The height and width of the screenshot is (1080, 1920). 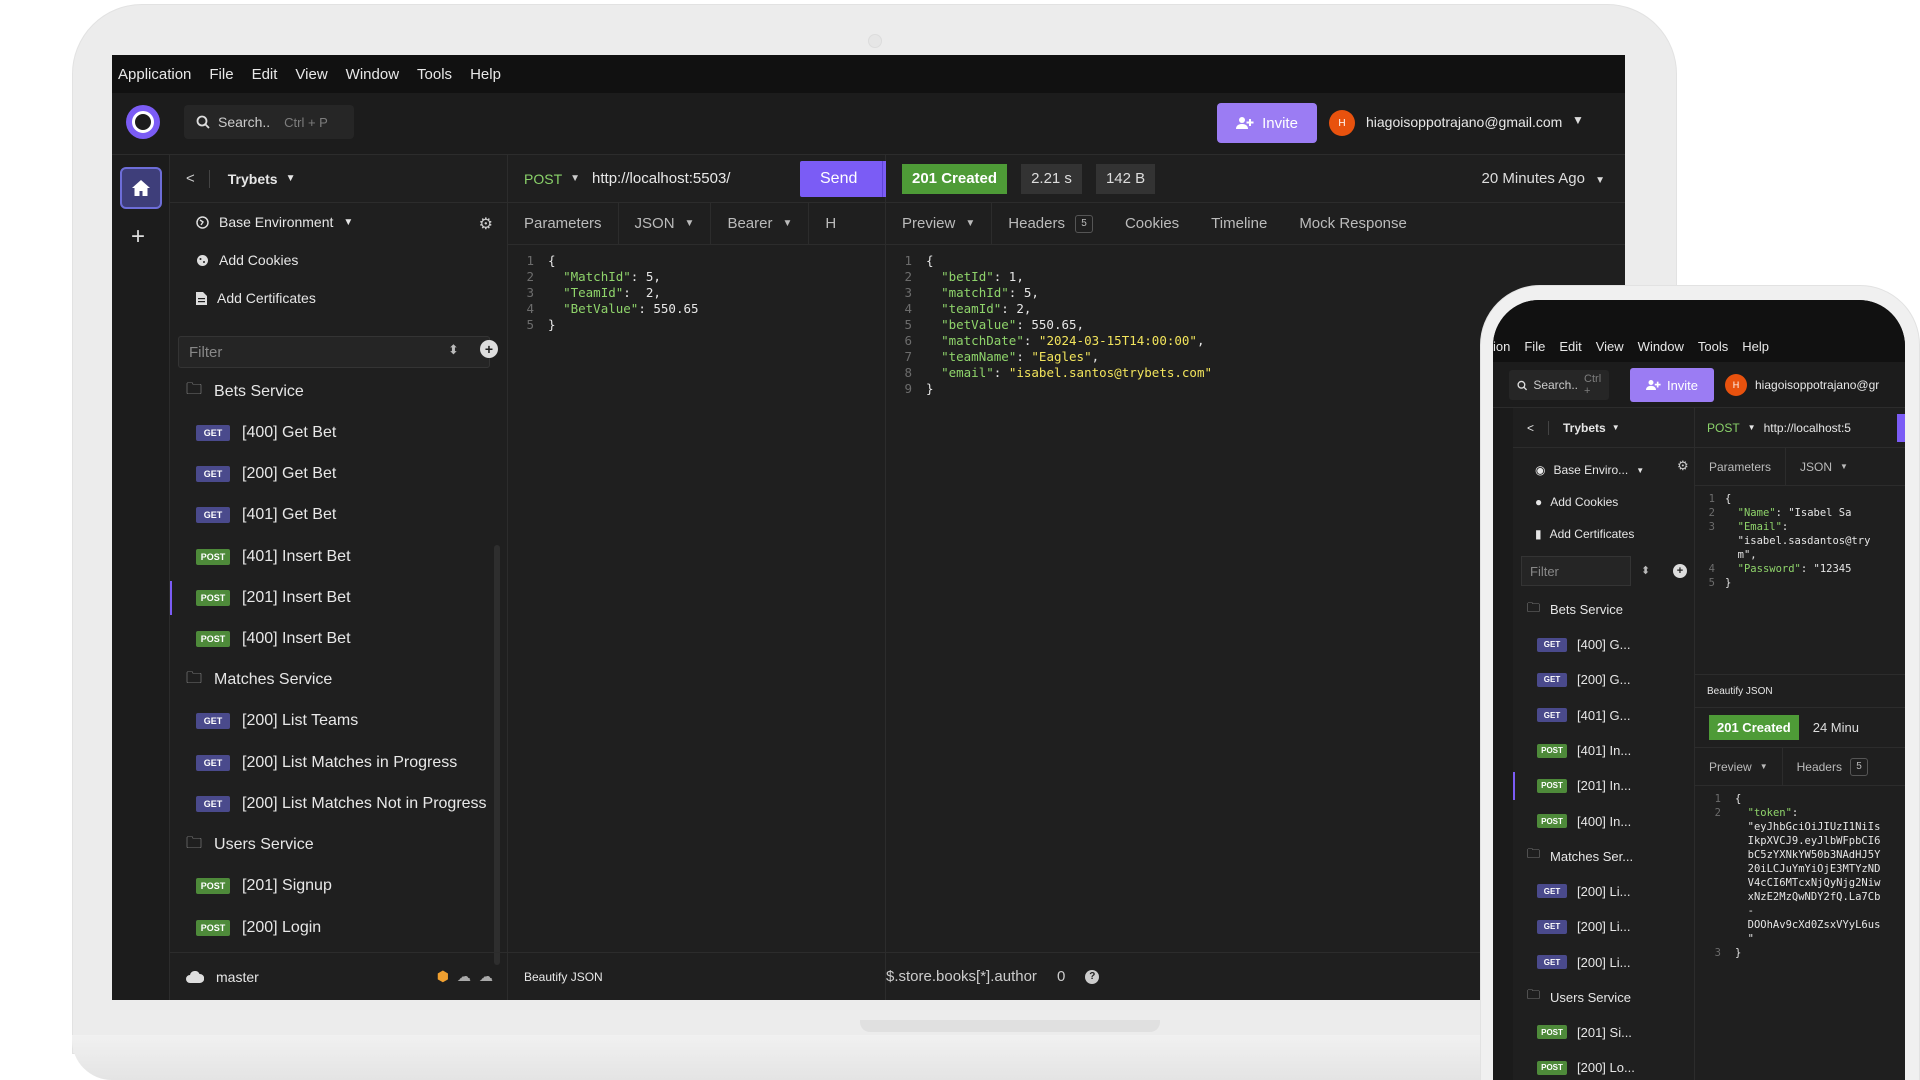 What do you see at coordinates (1092, 976) in the screenshot?
I see `help-icon: ?` at bounding box center [1092, 976].